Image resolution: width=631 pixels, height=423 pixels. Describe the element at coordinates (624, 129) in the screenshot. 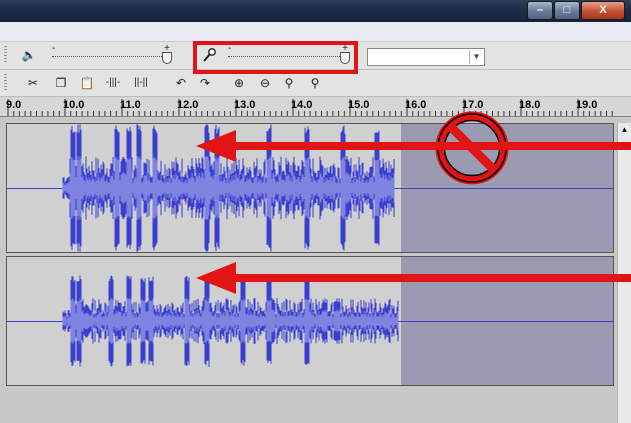

I see `scroll-up-icon: ▲` at that location.